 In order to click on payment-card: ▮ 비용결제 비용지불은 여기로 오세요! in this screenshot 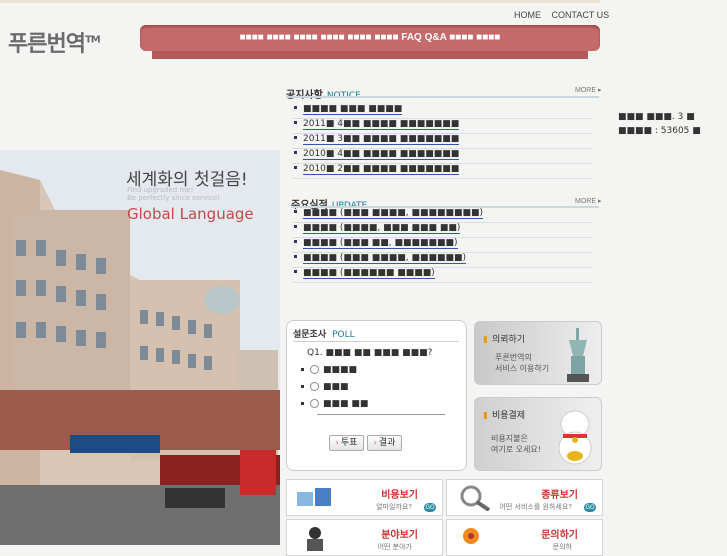, I will do `click(538, 434)`.